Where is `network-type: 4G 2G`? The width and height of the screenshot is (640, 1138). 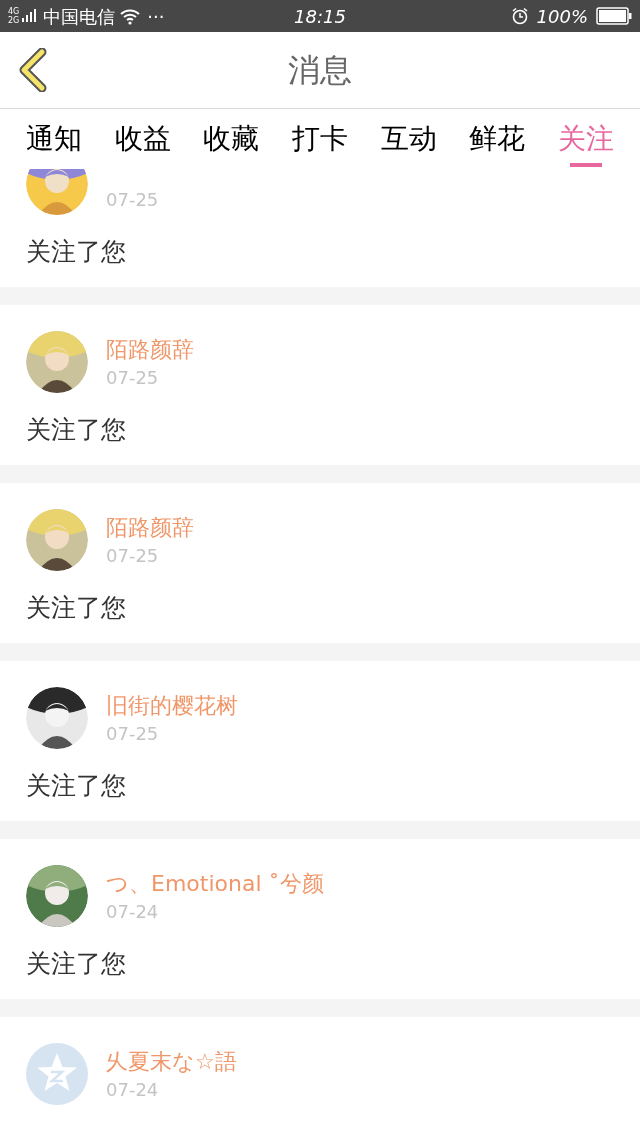 network-type: 4G 2G is located at coordinates (14, 16).